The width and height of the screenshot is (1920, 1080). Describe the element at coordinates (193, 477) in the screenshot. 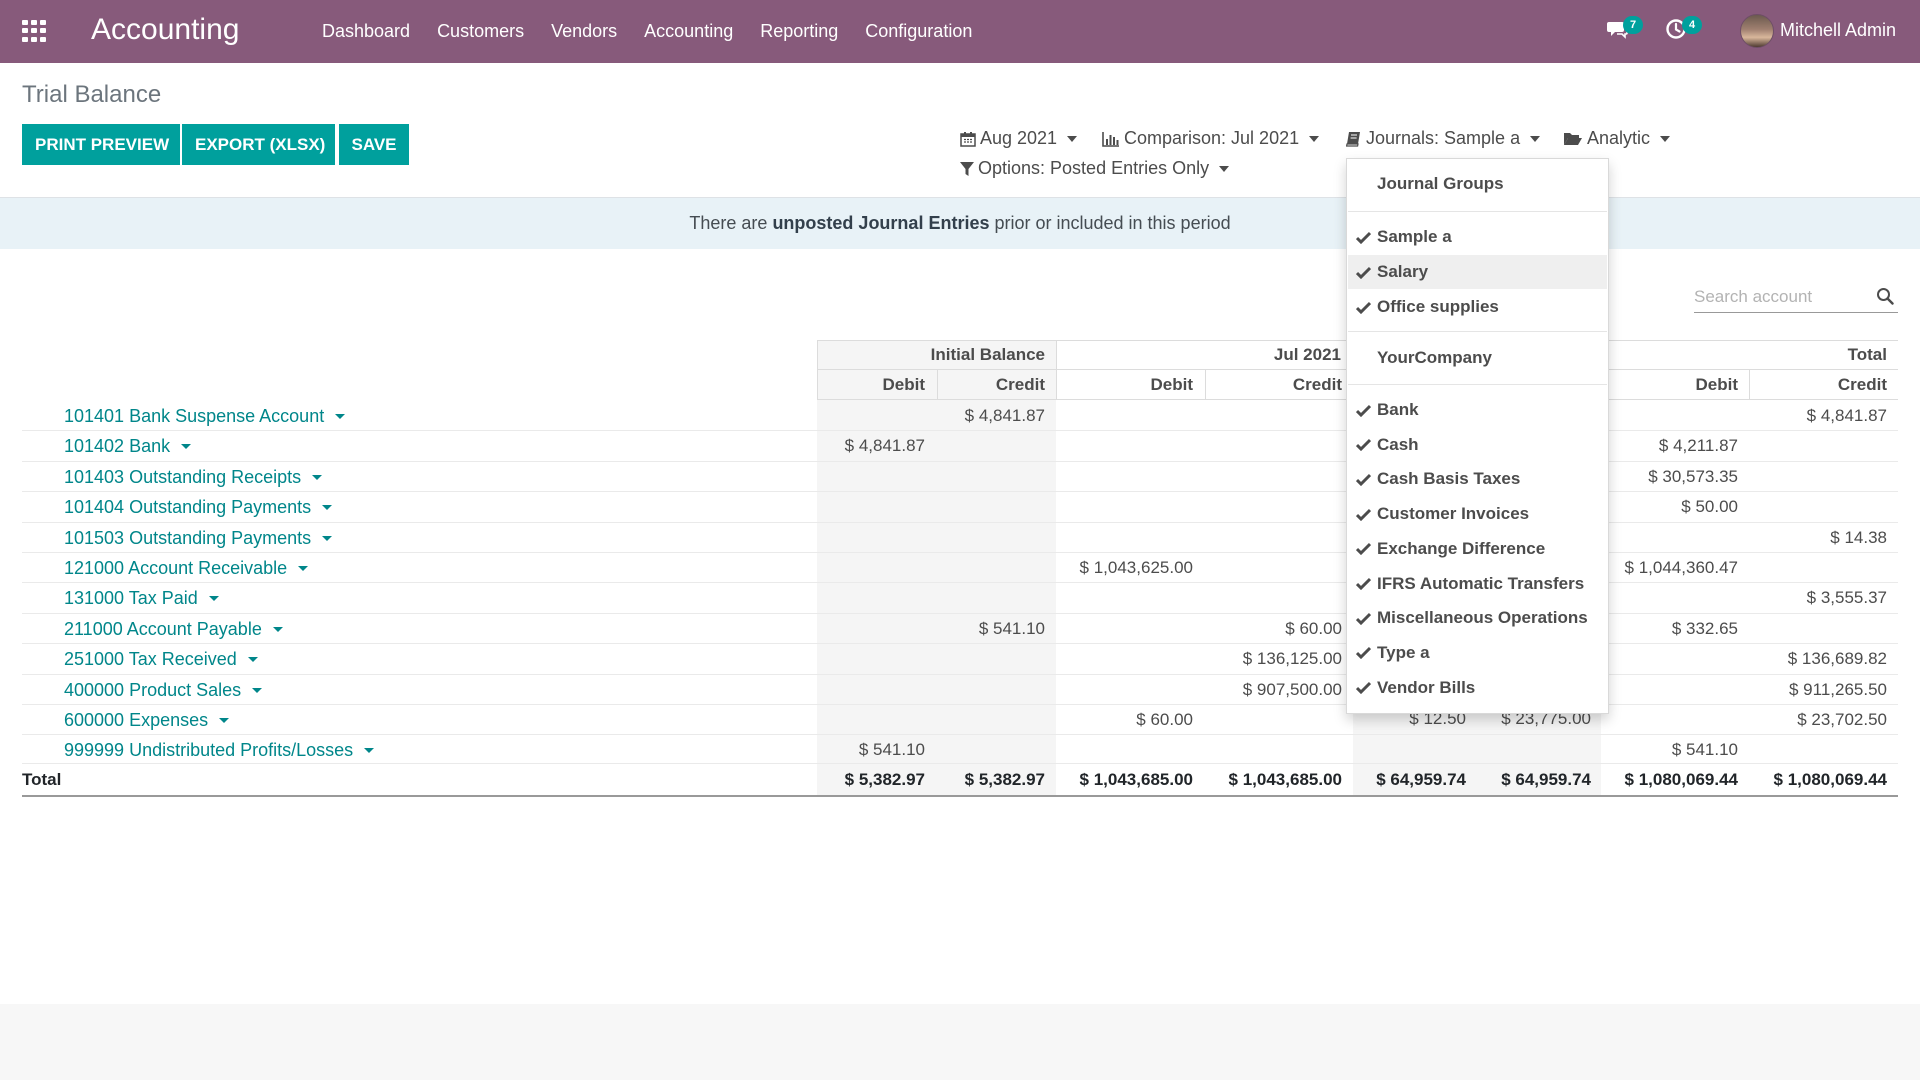

I see `account-link: 101403 Outstanding Receipts` at that location.